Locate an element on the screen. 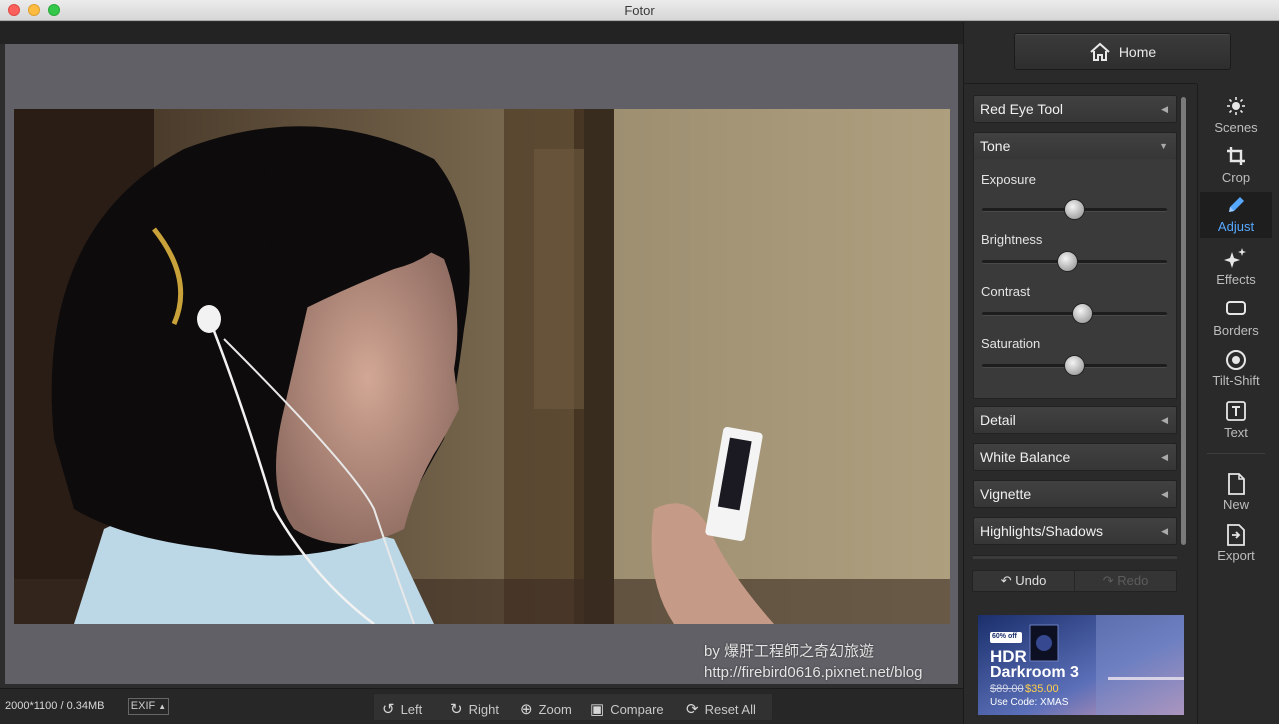 This screenshot has width=1279, height=724. brightness-label: Brightness is located at coordinates (1012, 239).